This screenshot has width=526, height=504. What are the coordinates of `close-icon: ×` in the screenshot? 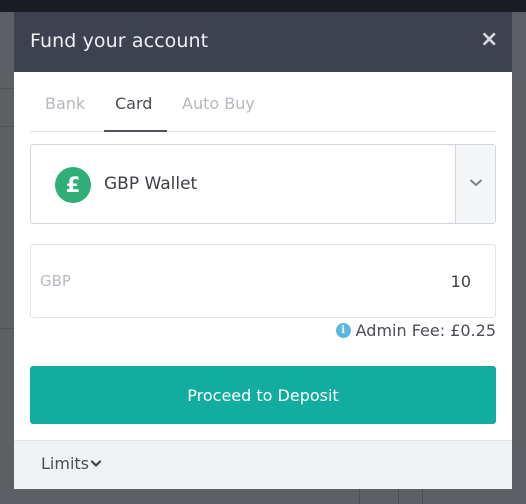 It's located at (489, 40).